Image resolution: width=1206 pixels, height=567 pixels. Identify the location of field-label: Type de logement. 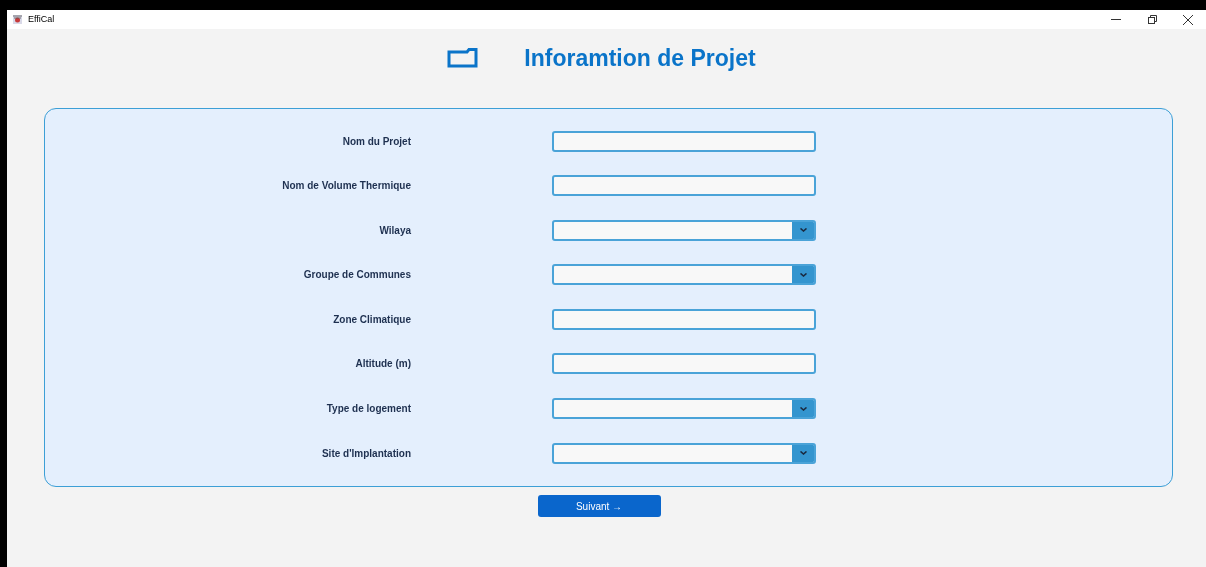
(368, 409).